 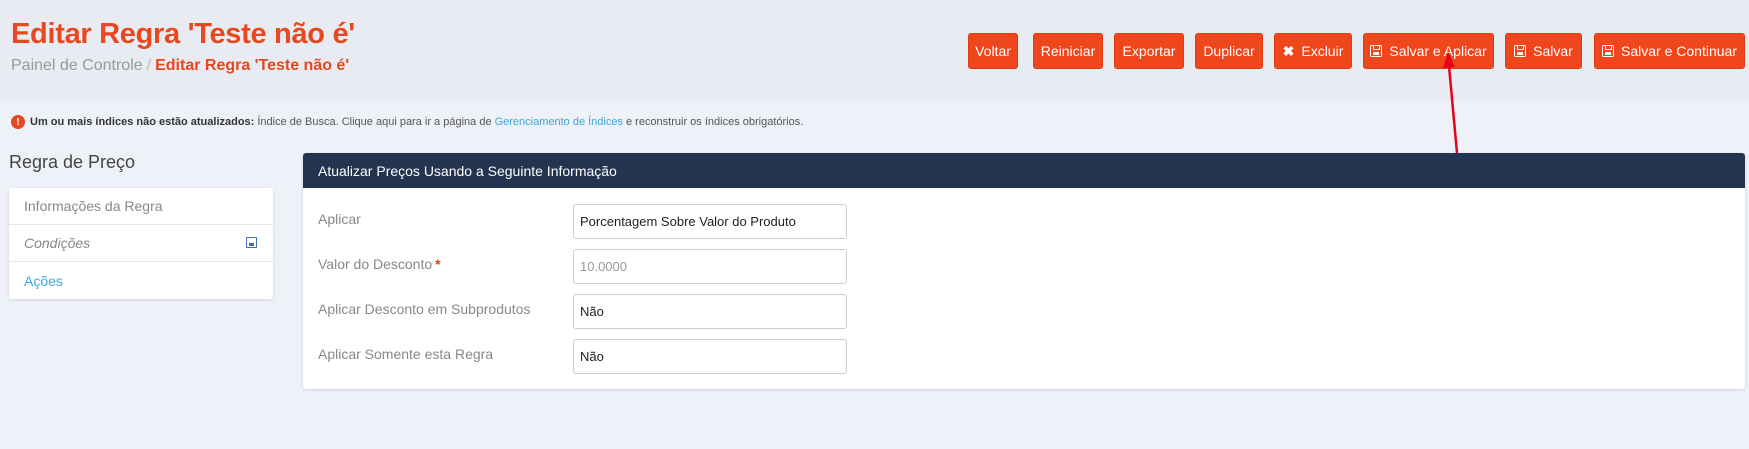 What do you see at coordinates (1453, 109) in the screenshot?
I see `annotation-arrow-line` at bounding box center [1453, 109].